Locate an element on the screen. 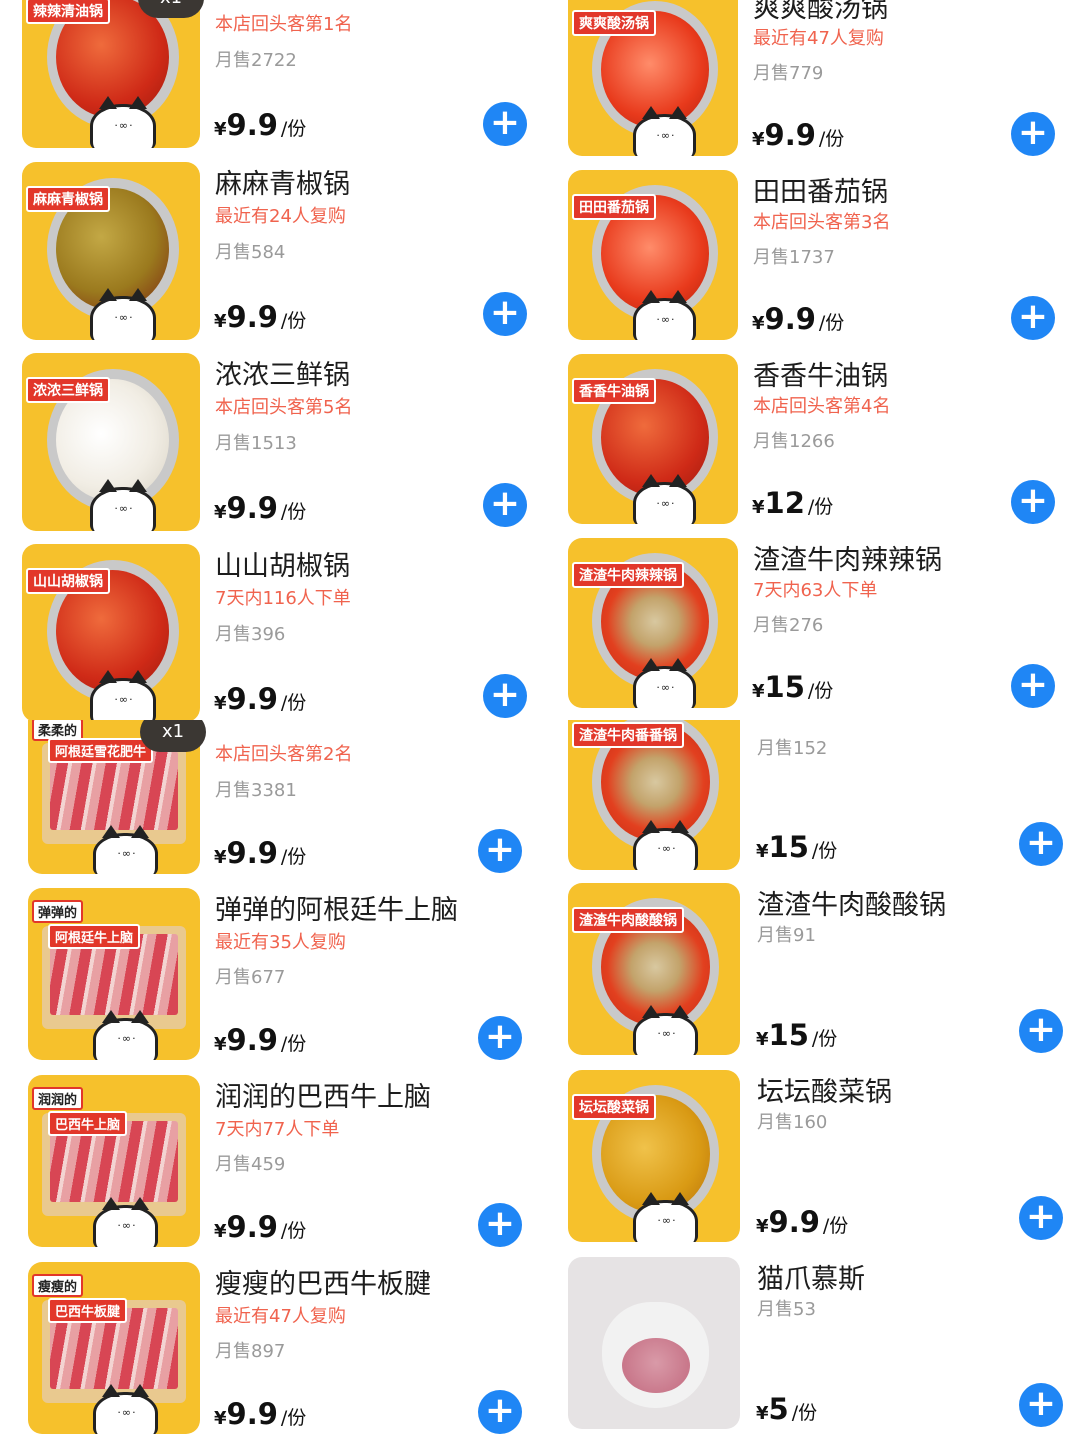 Image resolution: width=1080 pixels, height=1440 pixels. monthly-sales: 月售152 is located at coordinates (792, 748).